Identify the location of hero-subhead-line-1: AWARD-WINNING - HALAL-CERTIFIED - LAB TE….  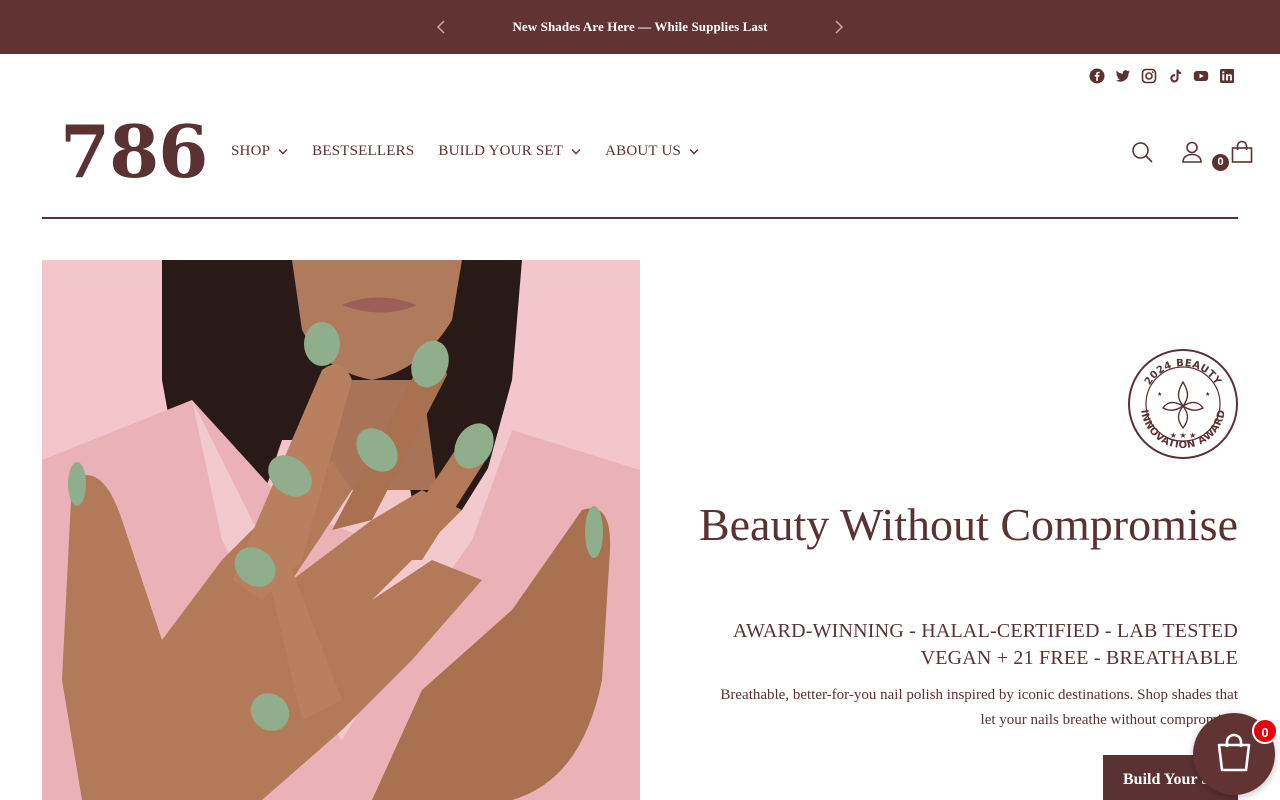
(985, 631).